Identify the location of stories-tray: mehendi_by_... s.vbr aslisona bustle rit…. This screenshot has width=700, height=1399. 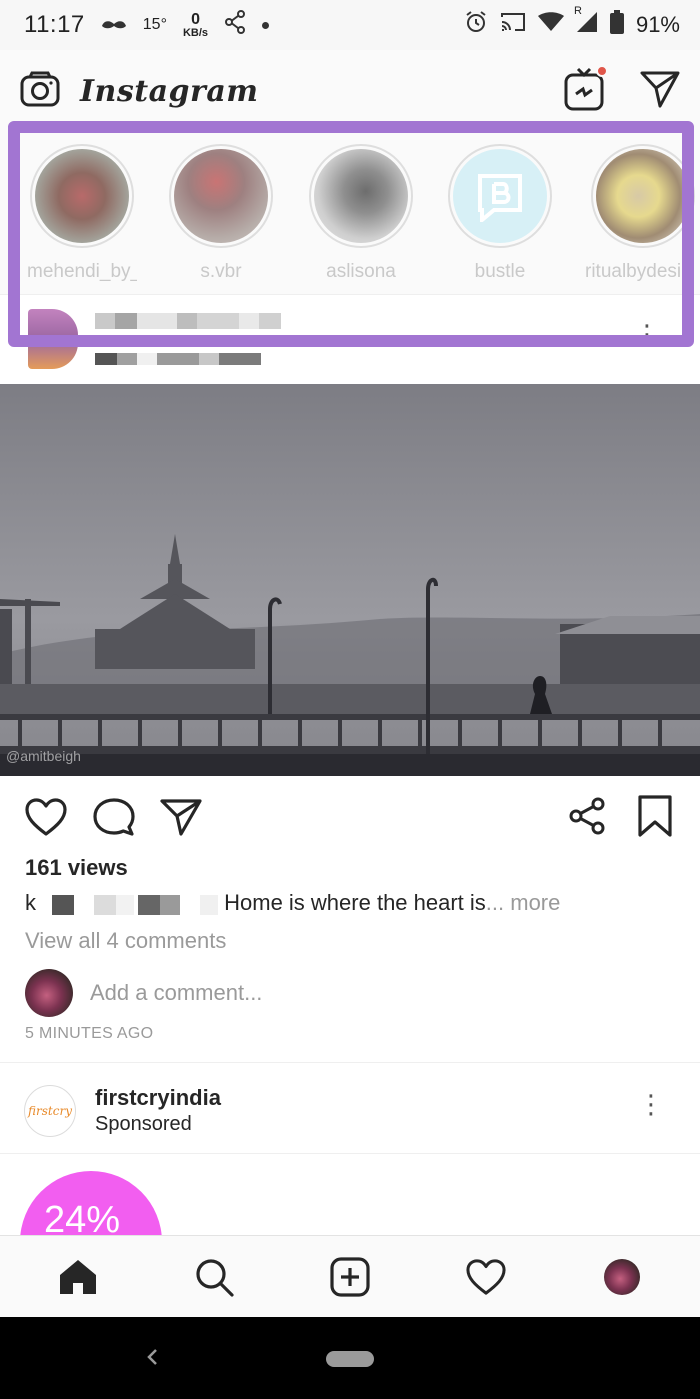
(350, 213).